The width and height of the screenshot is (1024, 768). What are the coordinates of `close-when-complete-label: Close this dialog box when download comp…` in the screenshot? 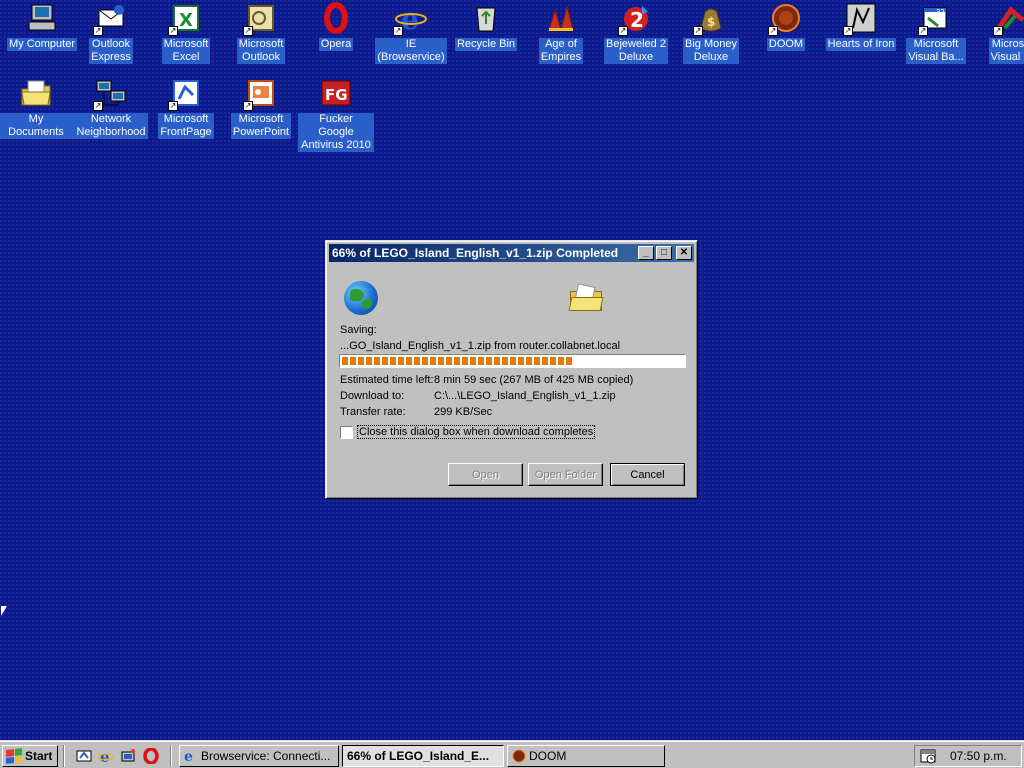 It's located at (476, 432).